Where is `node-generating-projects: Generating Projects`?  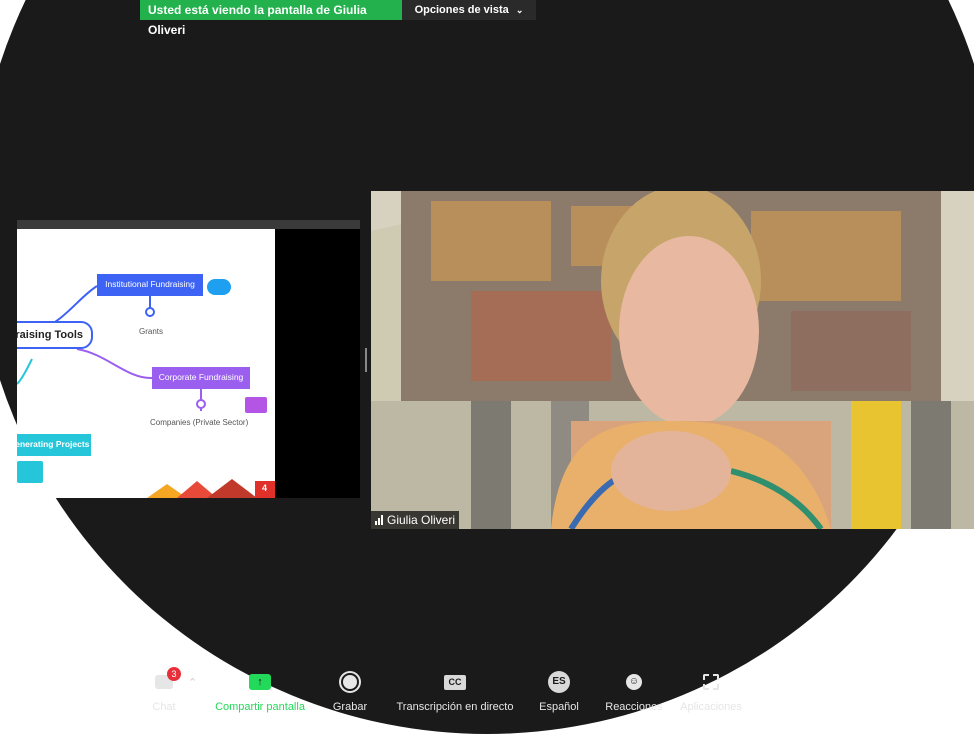 node-generating-projects: Generating Projects is located at coordinates (54, 445).